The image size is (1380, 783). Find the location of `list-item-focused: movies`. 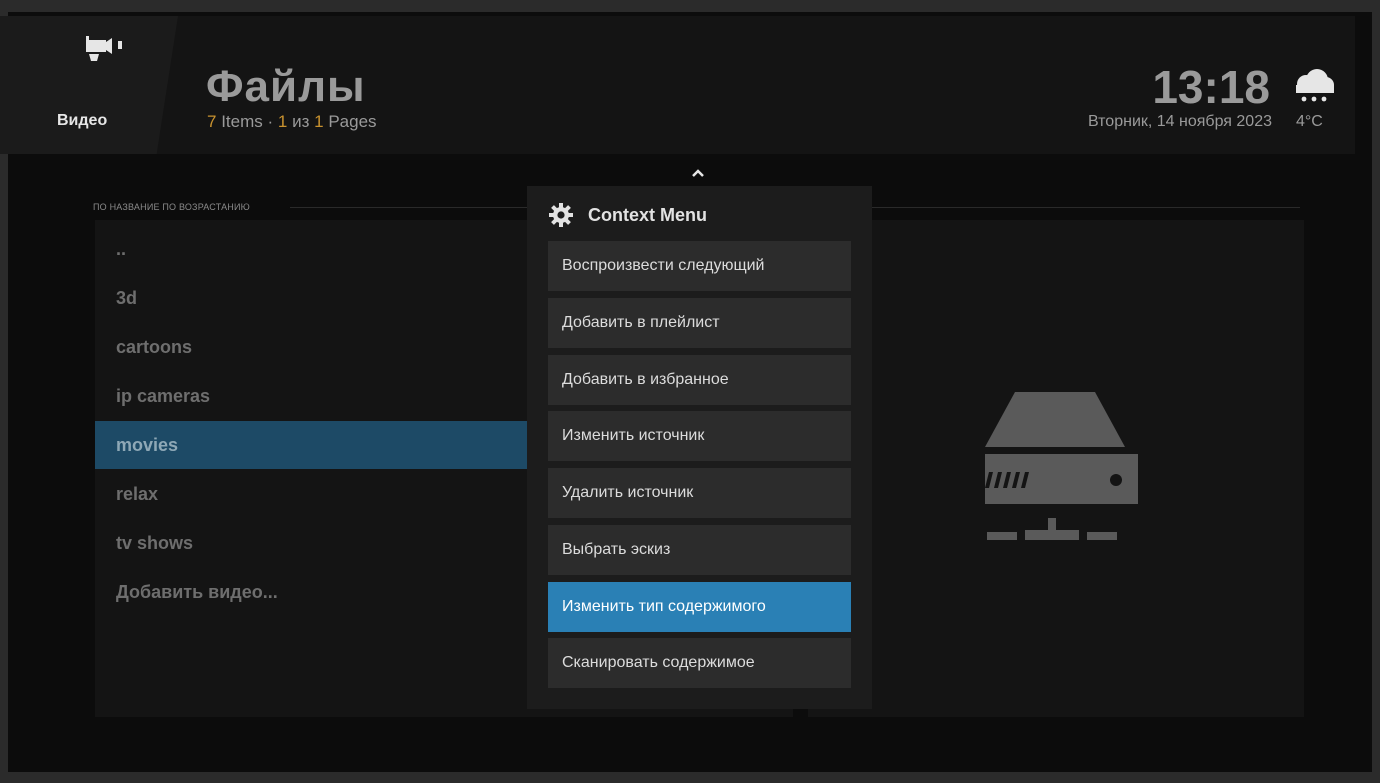

list-item-focused: movies is located at coordinates (311, 445).